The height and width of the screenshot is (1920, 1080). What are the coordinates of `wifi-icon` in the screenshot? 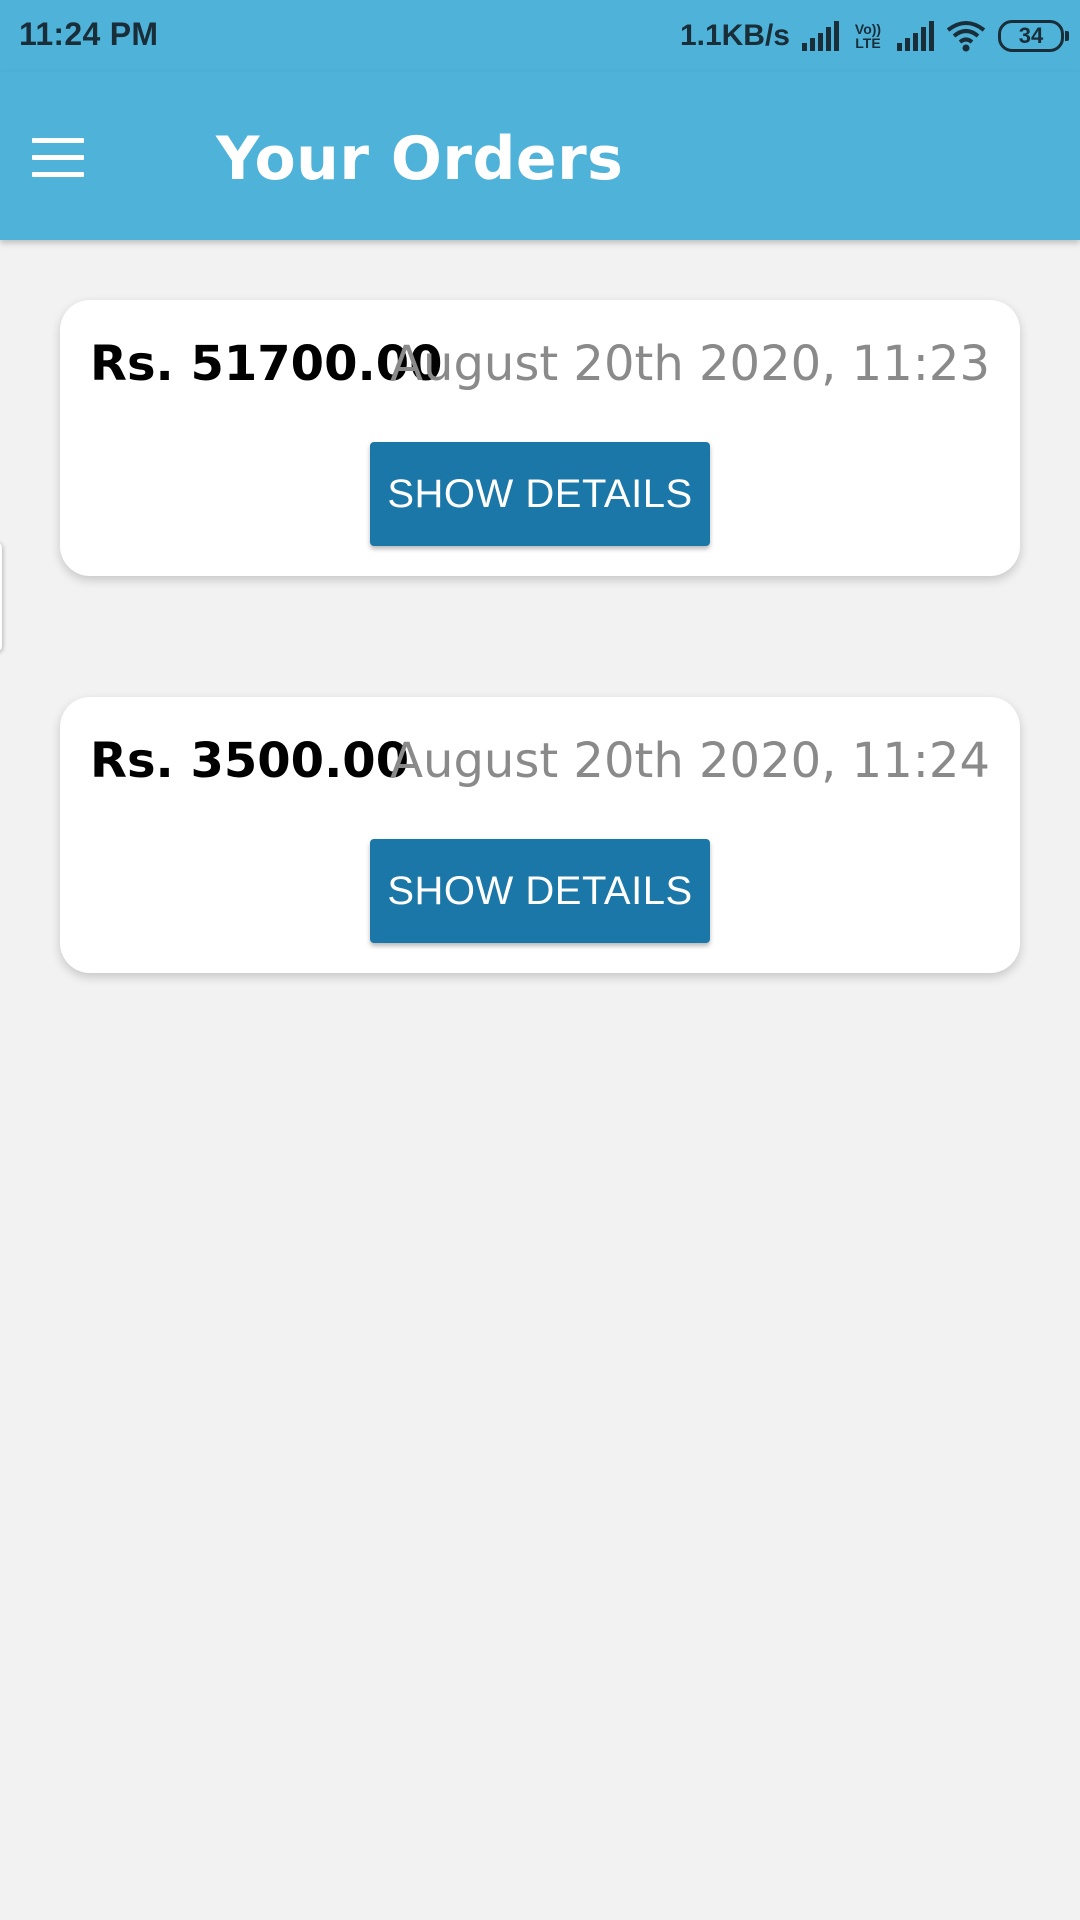 It's located at (966, 36).